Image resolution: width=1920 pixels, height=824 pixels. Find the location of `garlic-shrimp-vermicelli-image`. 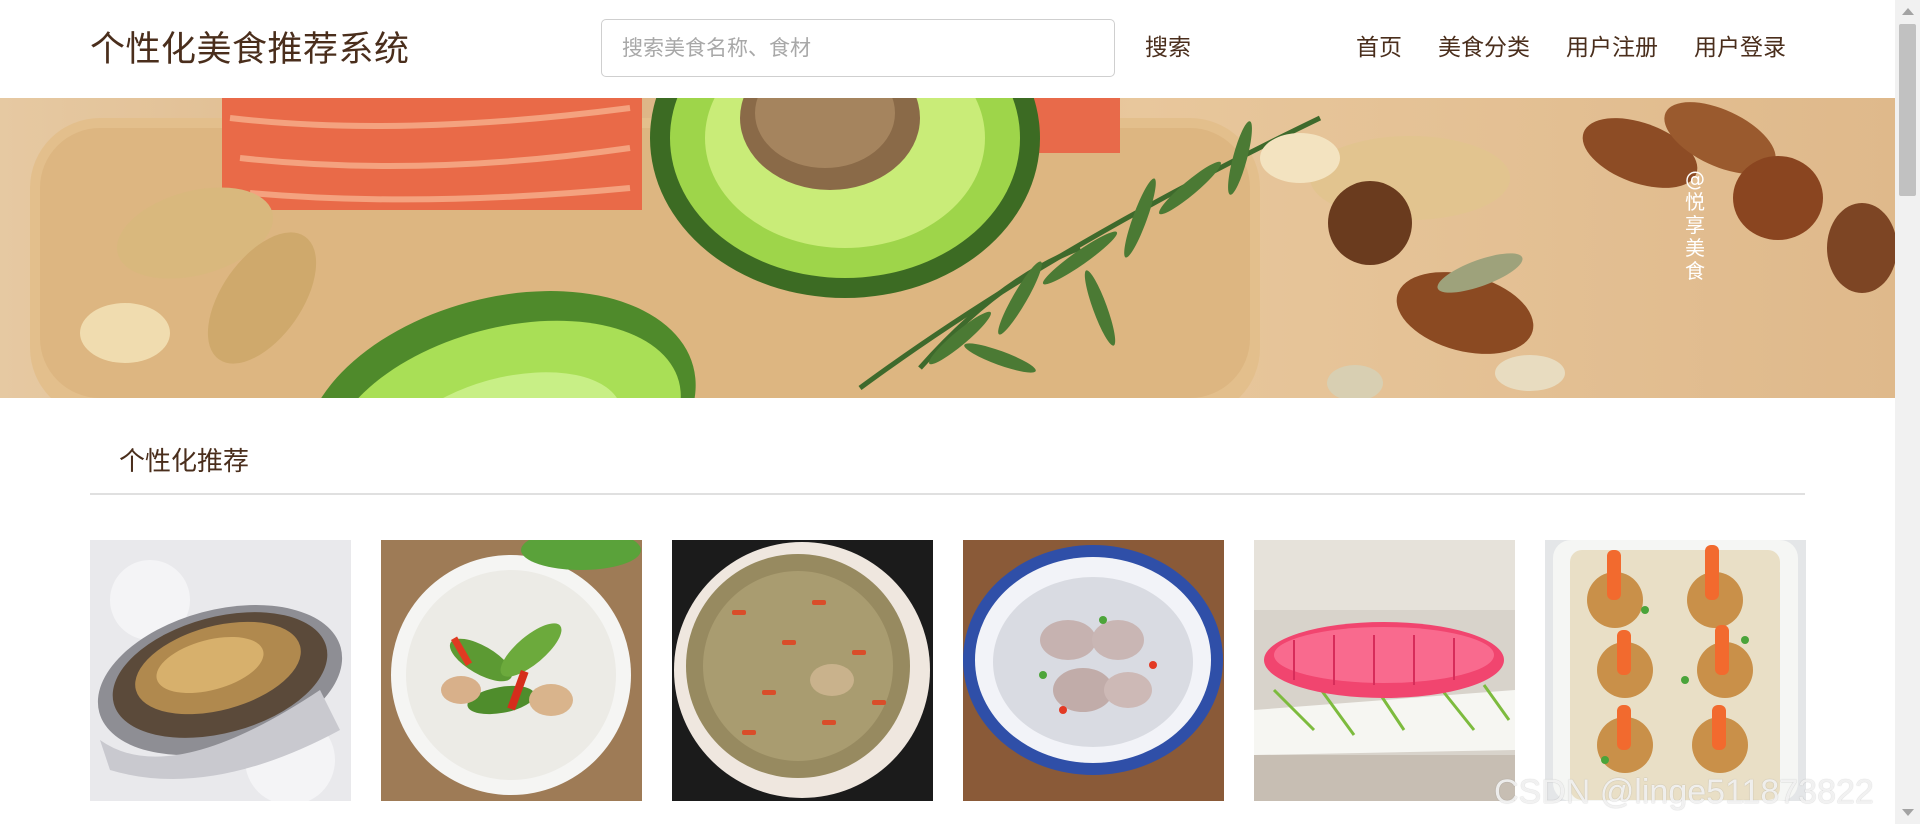

garlic-shrimp-vermicelli-image is located at coordinates (1675, 670).